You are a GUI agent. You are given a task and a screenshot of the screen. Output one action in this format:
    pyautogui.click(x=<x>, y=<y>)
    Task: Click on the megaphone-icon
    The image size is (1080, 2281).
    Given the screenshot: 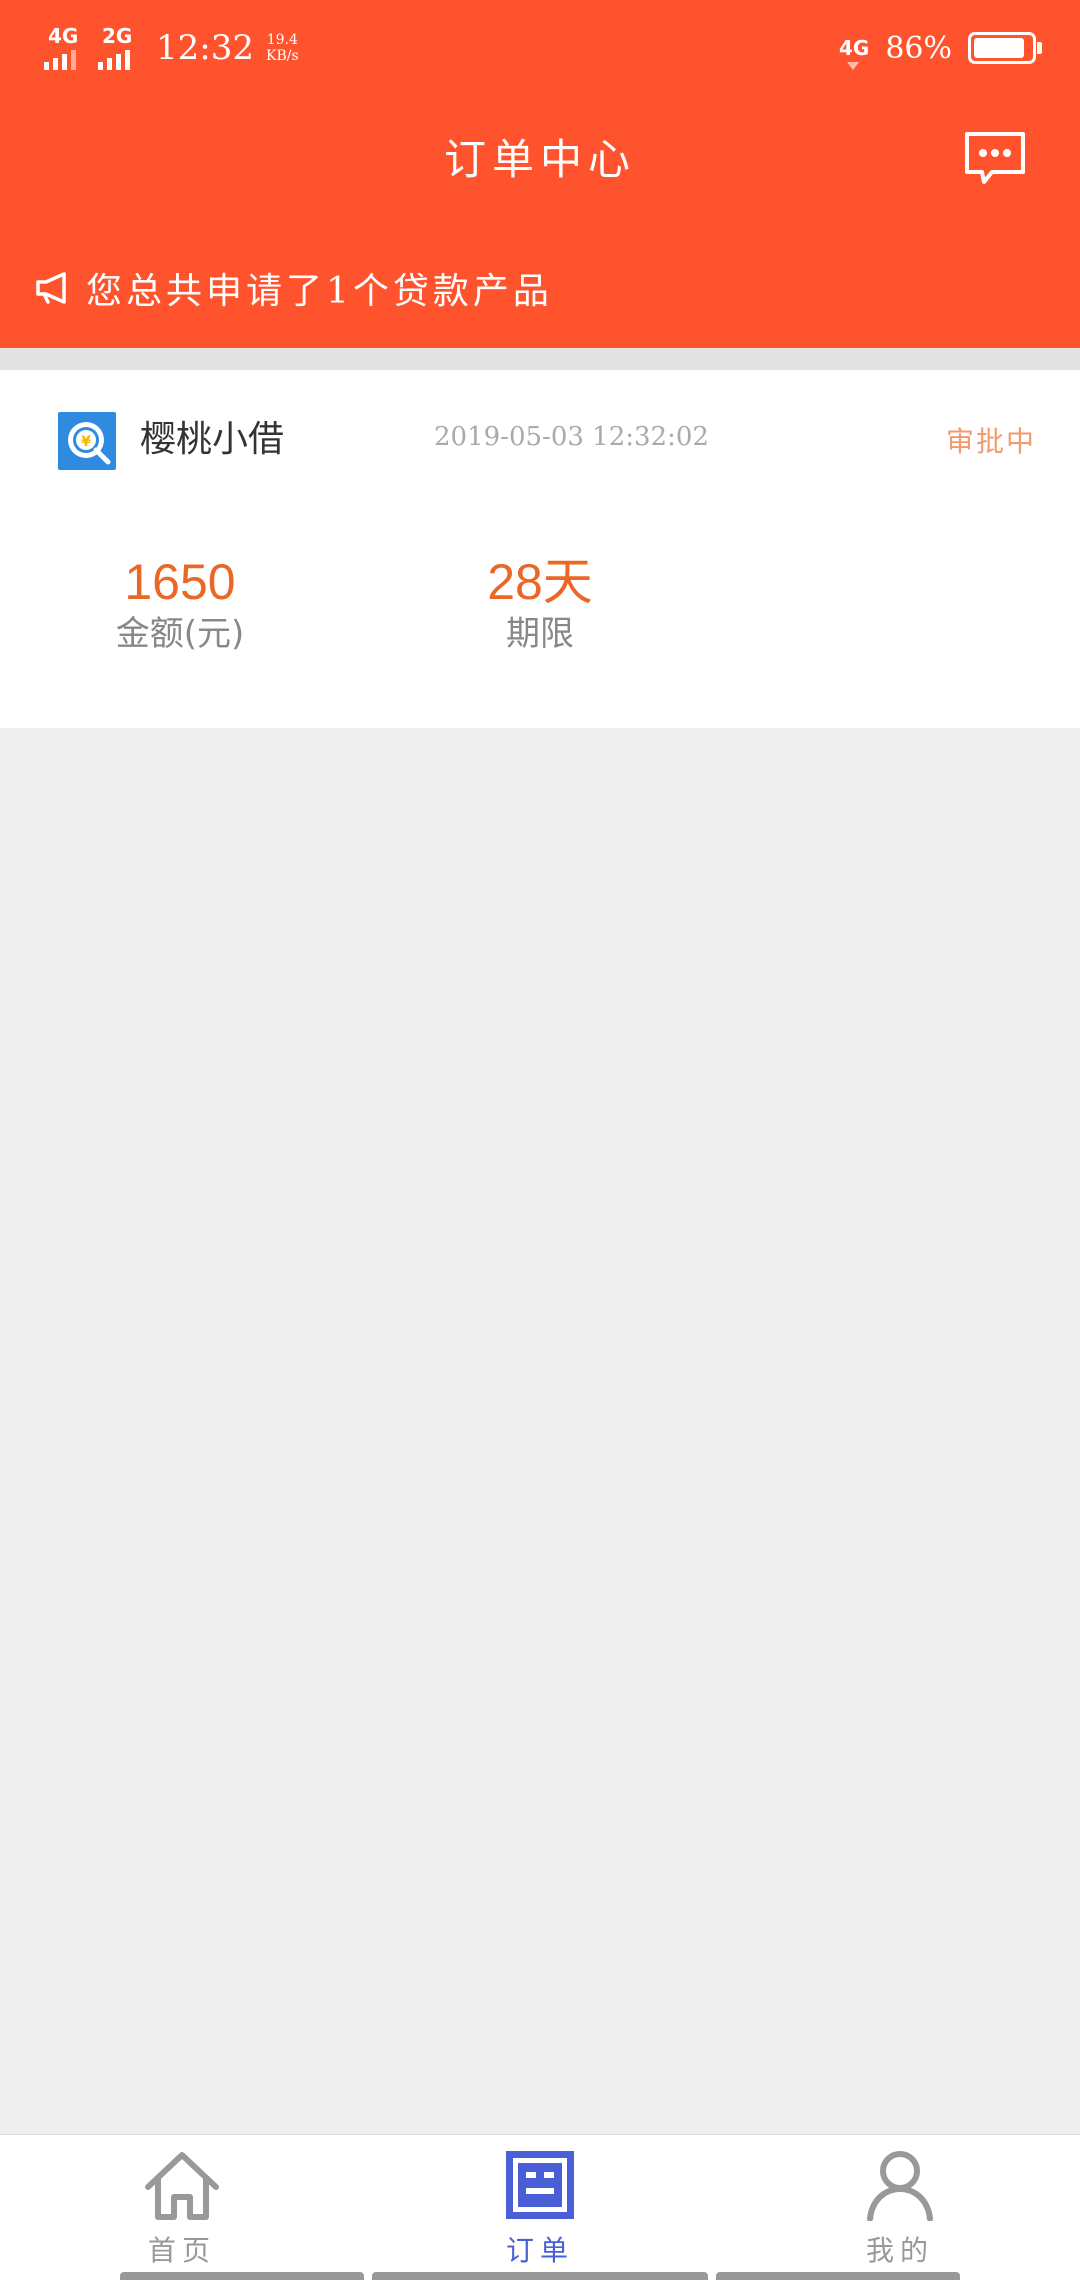 What is the action you would take?
    pyautogui.click(x=51, y=288)
    